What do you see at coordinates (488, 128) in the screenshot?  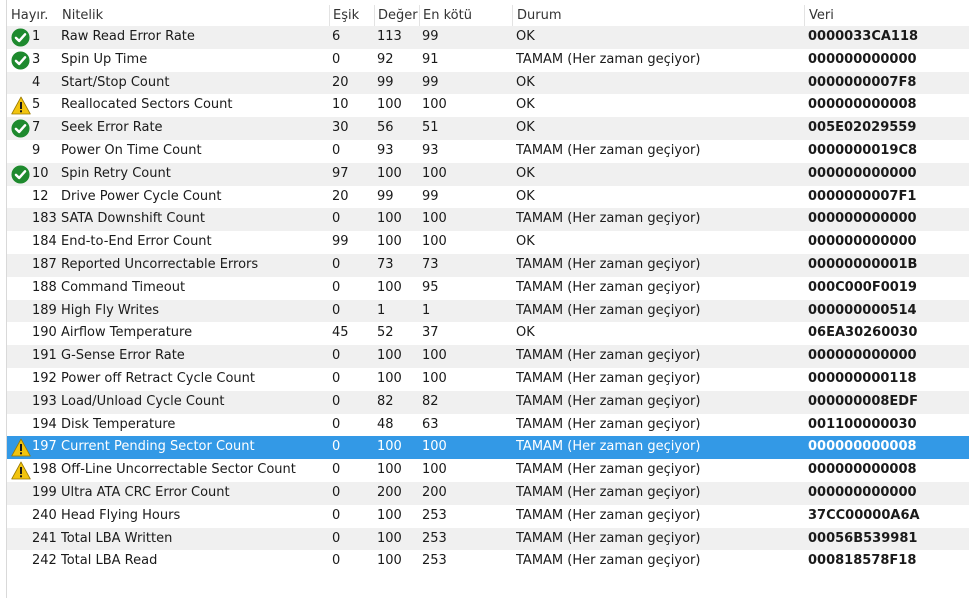 I see `table-row: 7 Seek Error Rate 30 56 51 OK 005E02029559` at bounding box center [488, 128].